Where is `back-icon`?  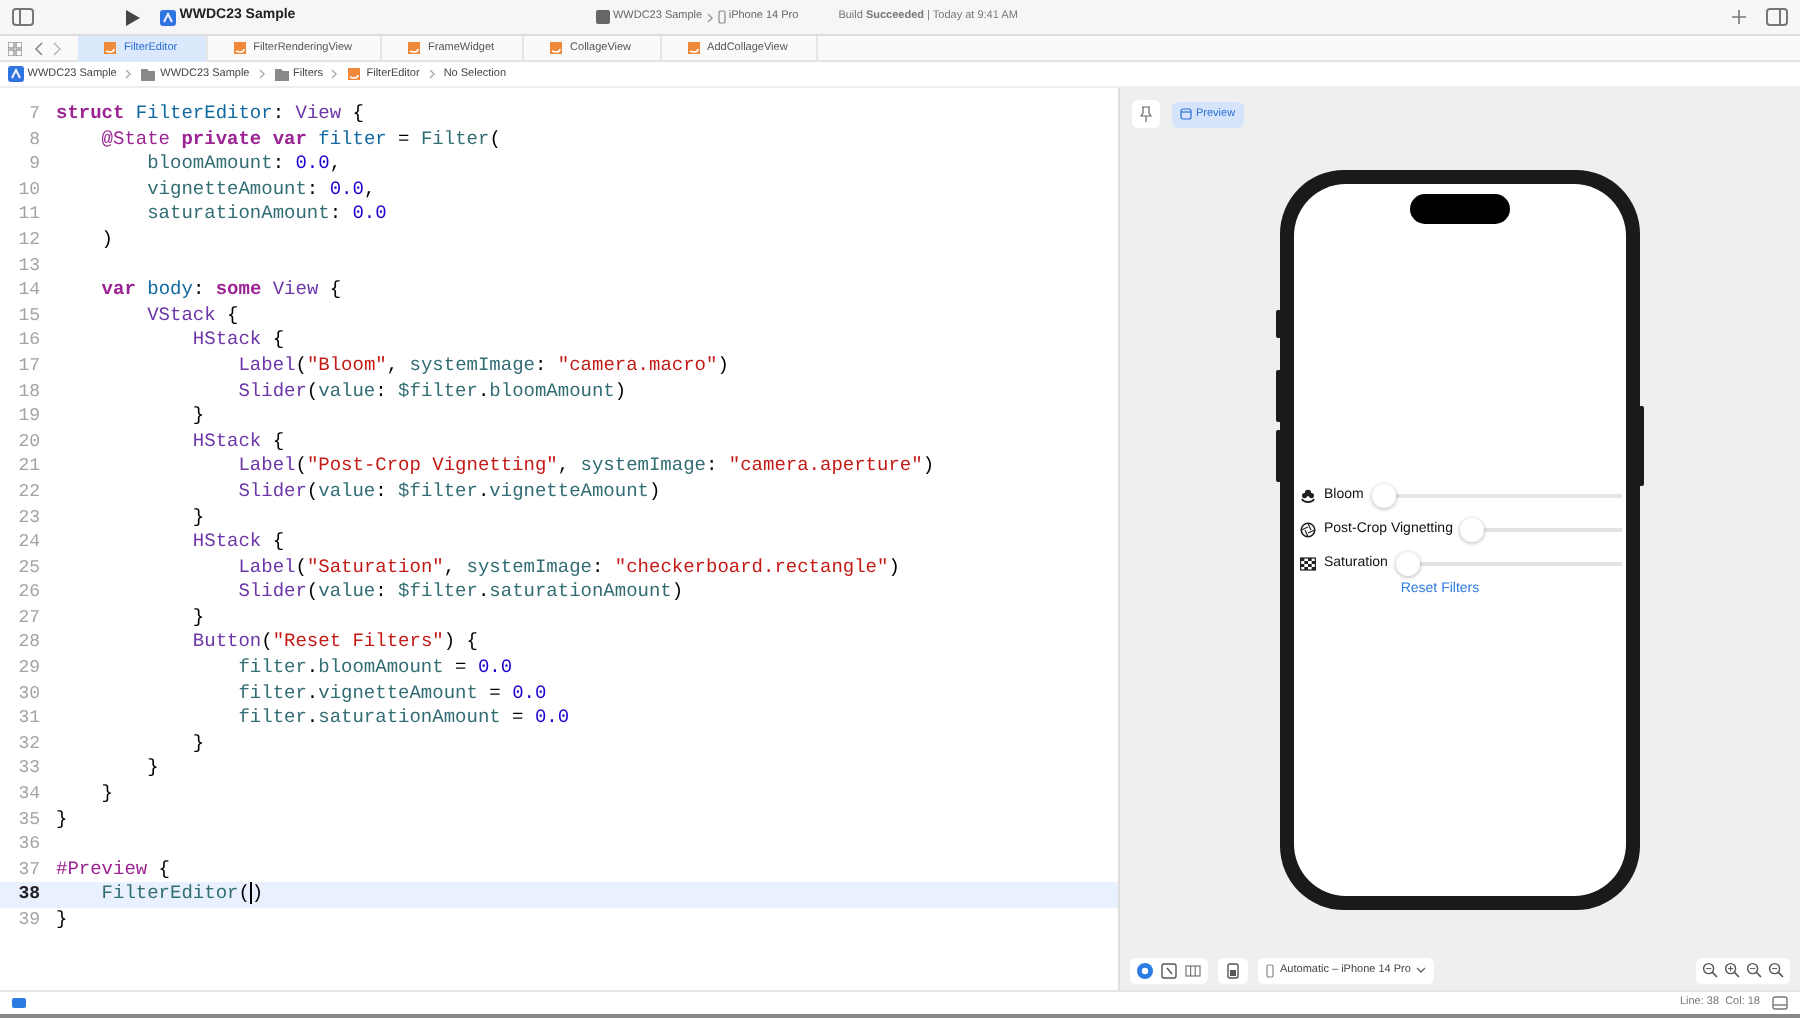
back-icon is located at coordinates (39, 48).